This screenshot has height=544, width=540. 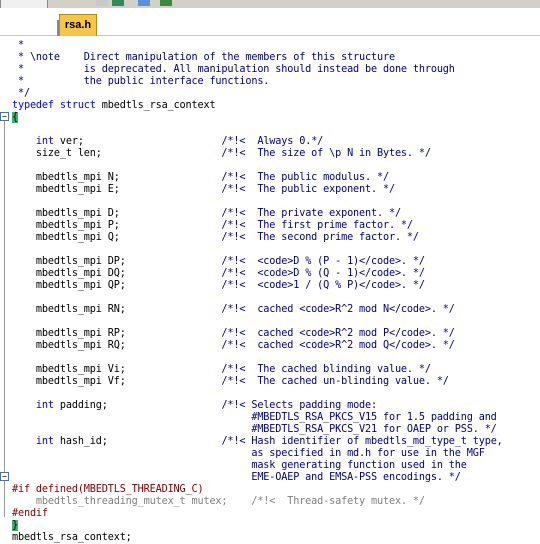 I want to click on code-token: /*!< cached <code>R^2 mod Q</code>. */, so click(x=338, y=345).